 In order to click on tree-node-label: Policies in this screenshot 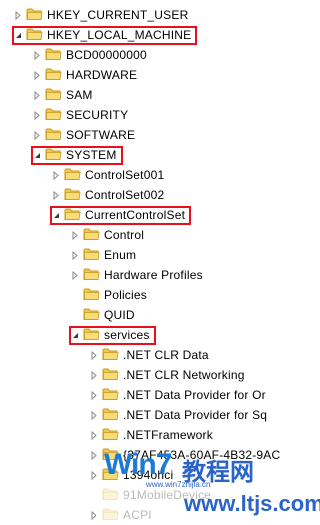, I will do `click(125, 295)`.